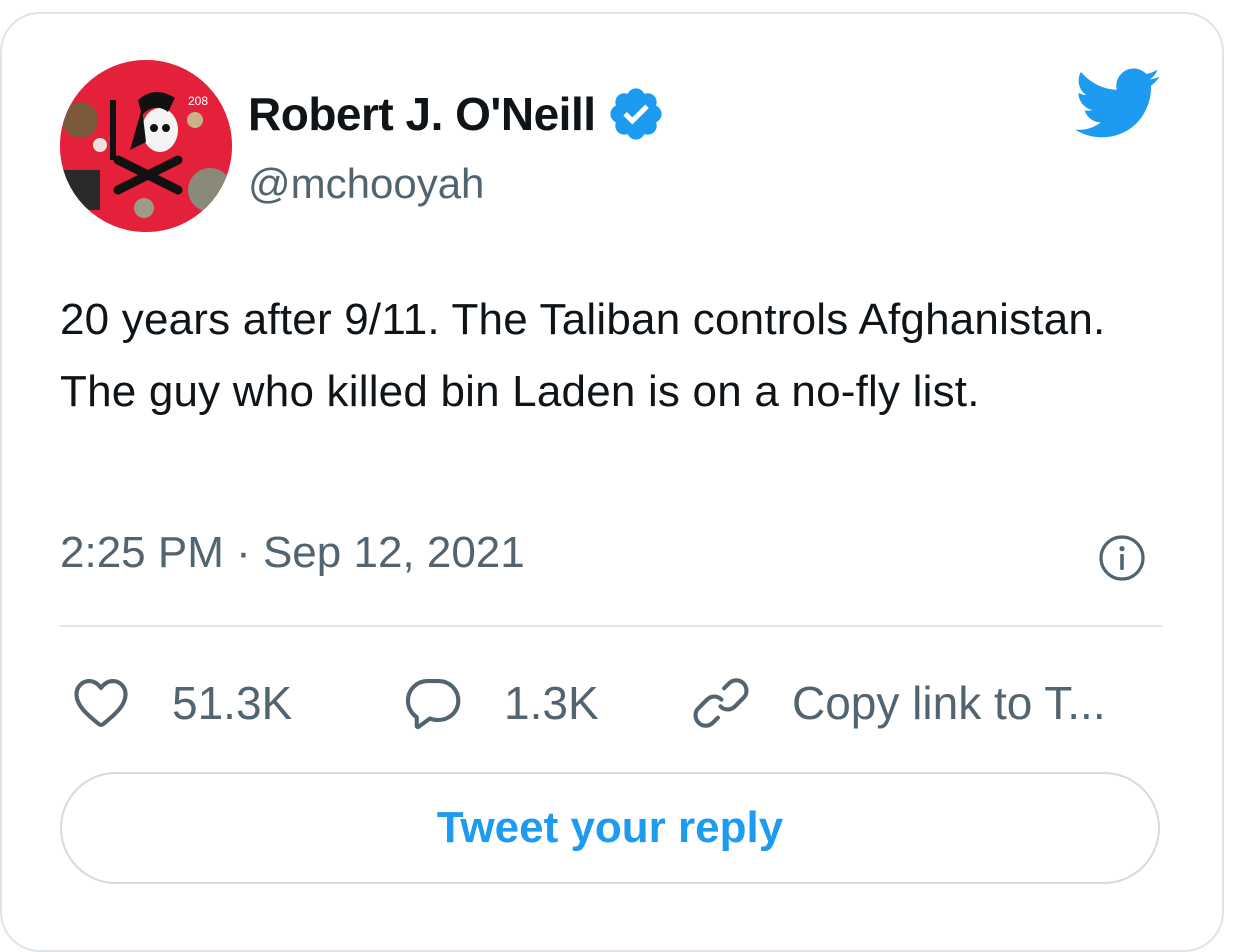 This screenshot has height=952, width=1245. I want to click on link-icon, so click(721, 703).